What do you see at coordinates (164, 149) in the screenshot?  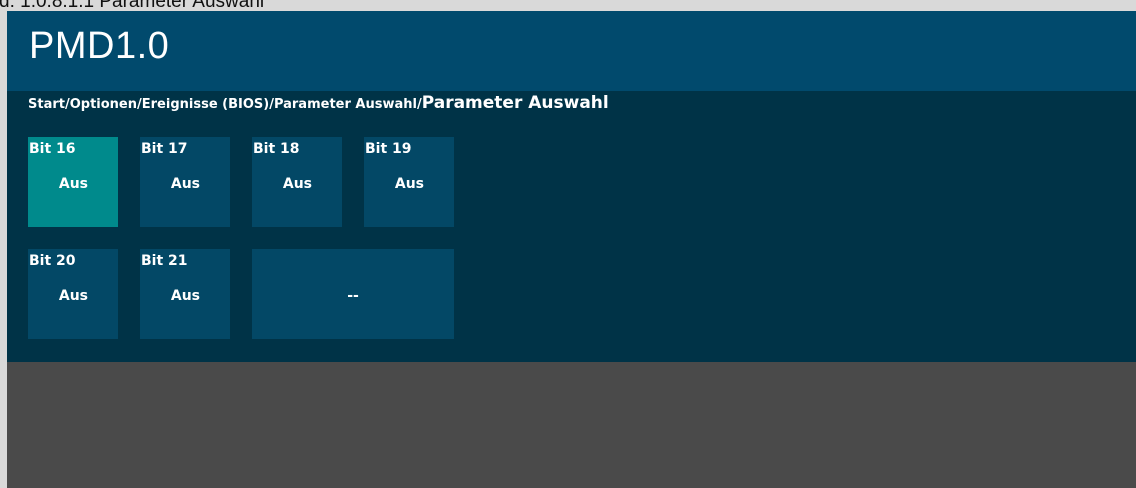 I see `tile-label: Bit 17` at bounding box center [164, 149].